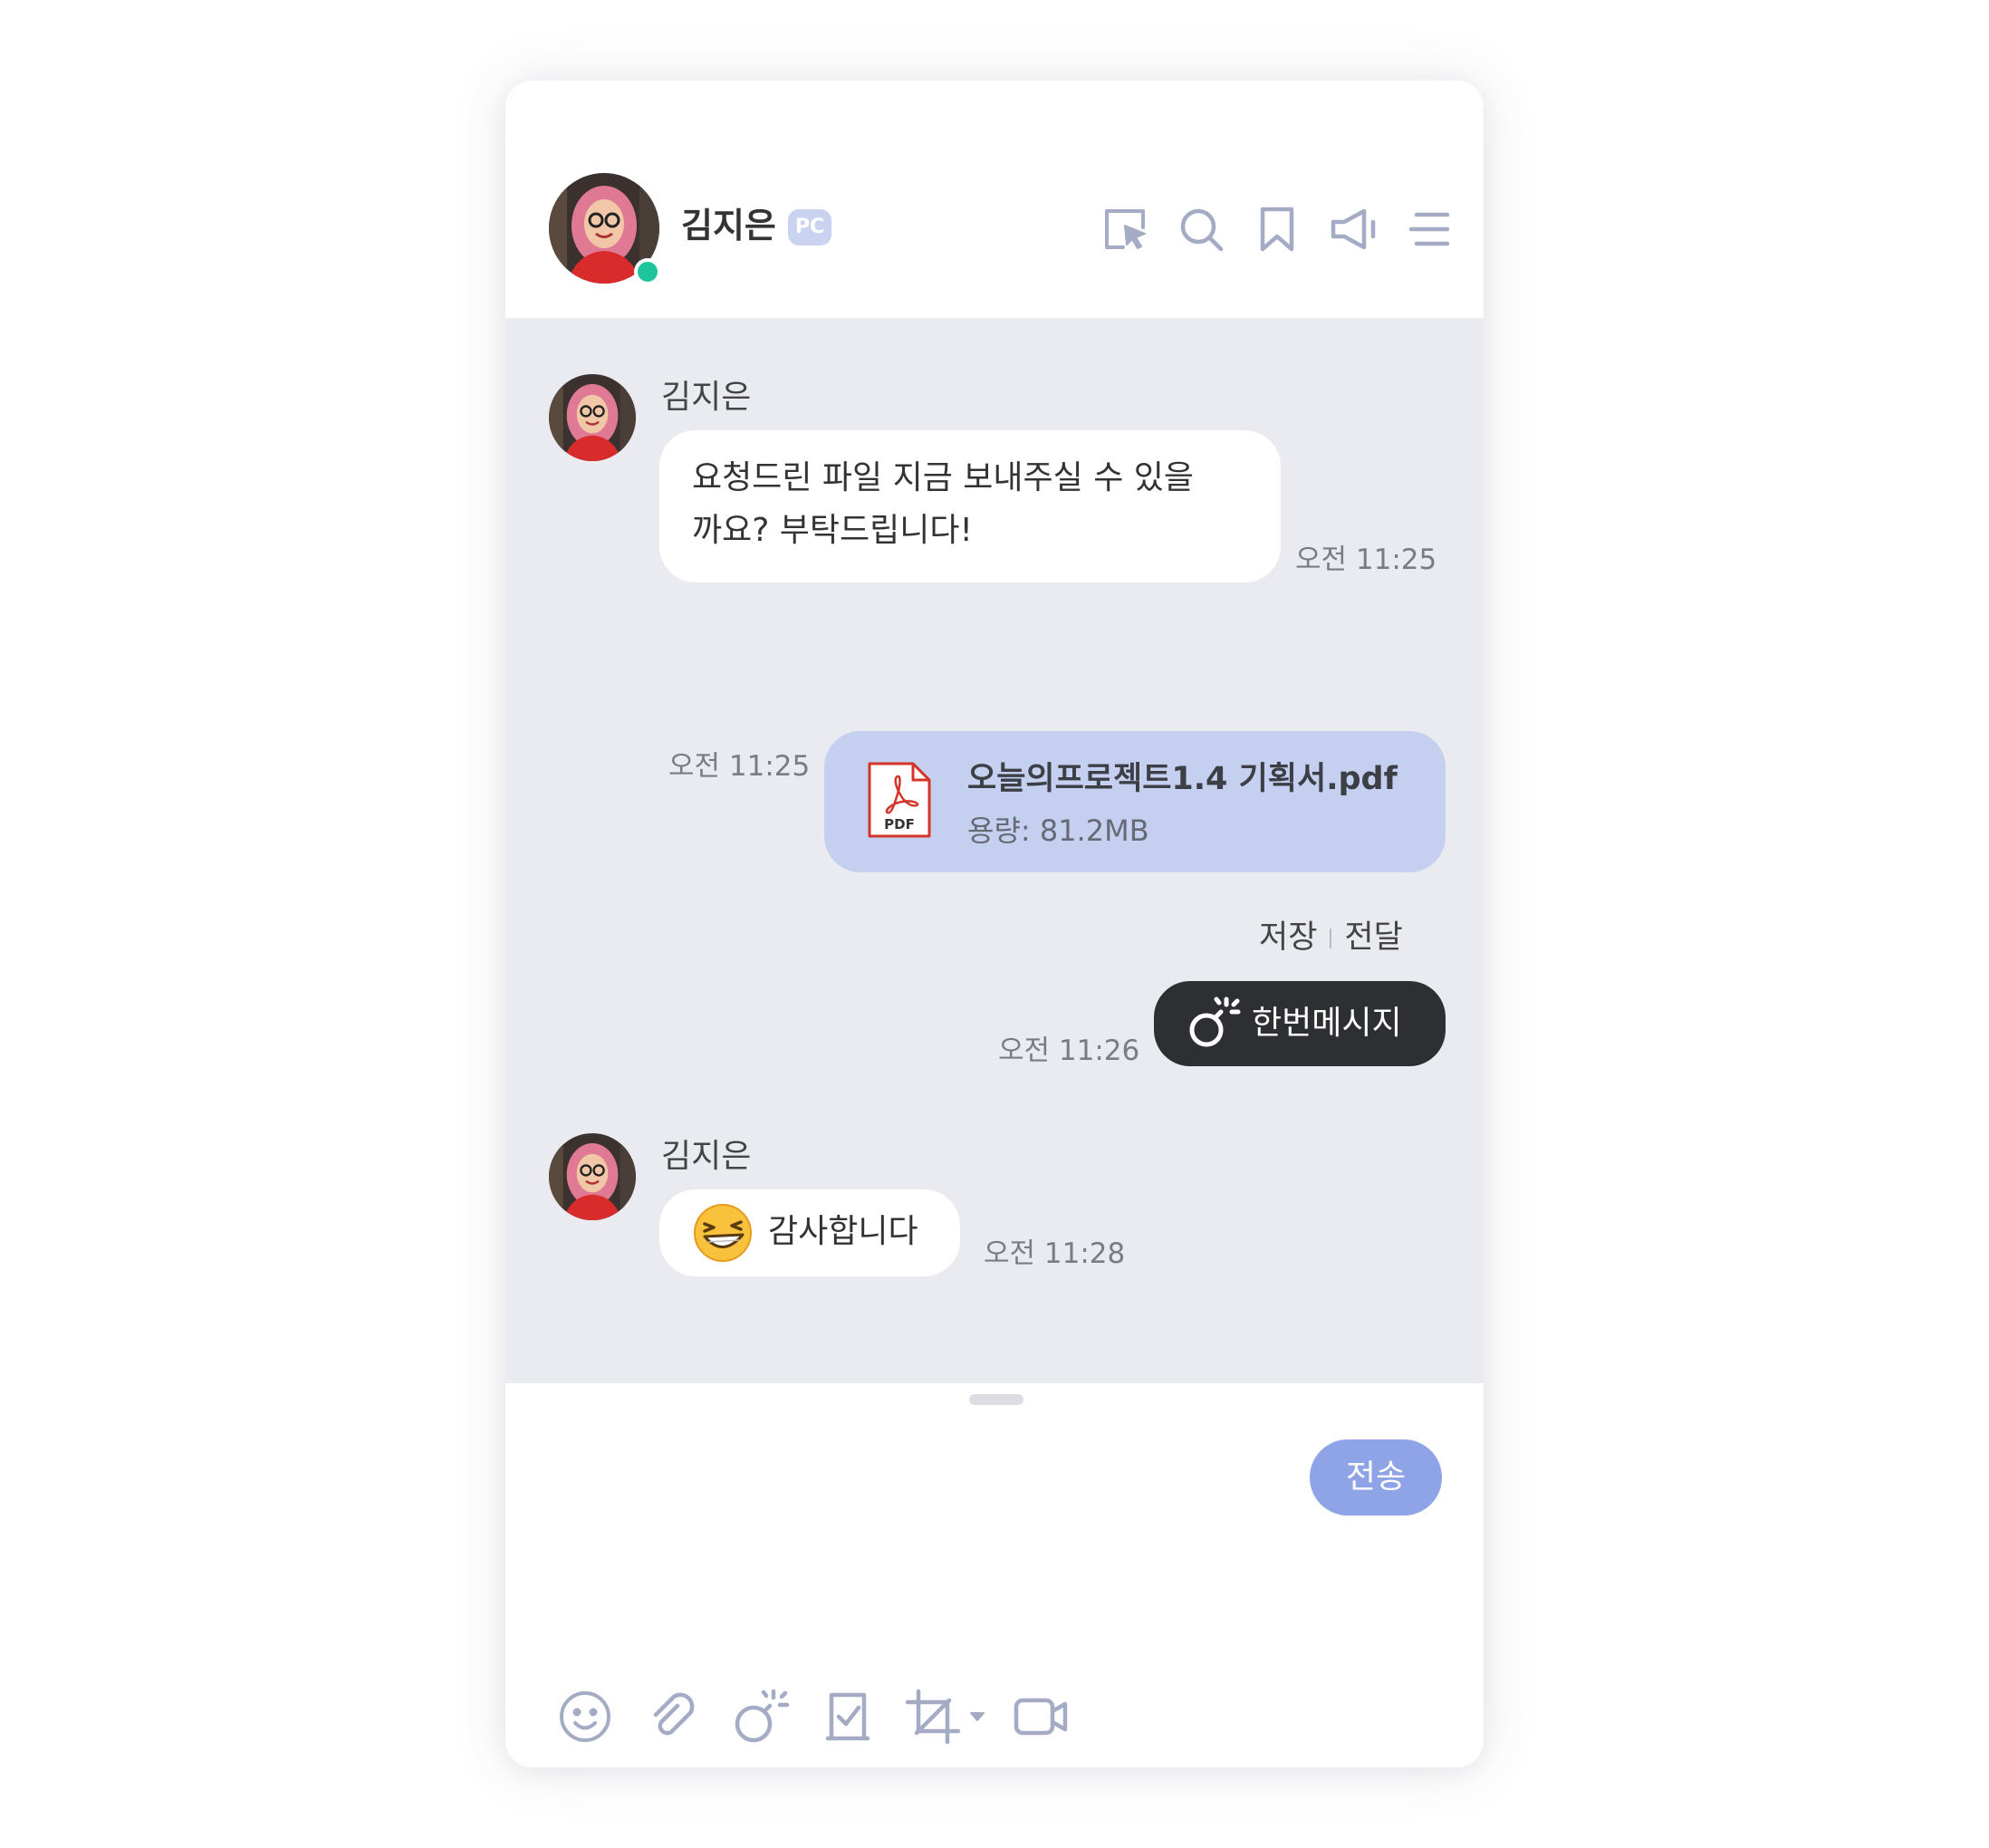 The image size is (1989, 1848). Describe the element at coordinates (728, 226) in the screenshot. I see `contact-name: 김지은` at that location.